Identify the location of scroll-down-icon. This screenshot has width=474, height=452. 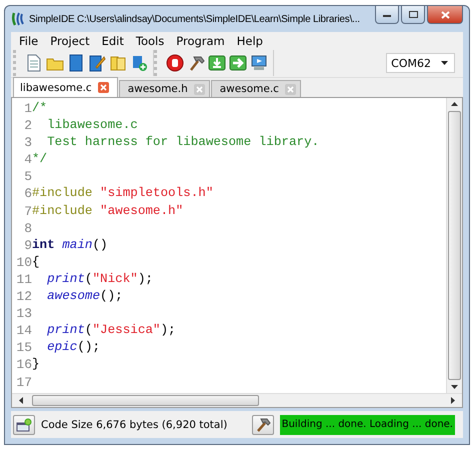
(454, 387).